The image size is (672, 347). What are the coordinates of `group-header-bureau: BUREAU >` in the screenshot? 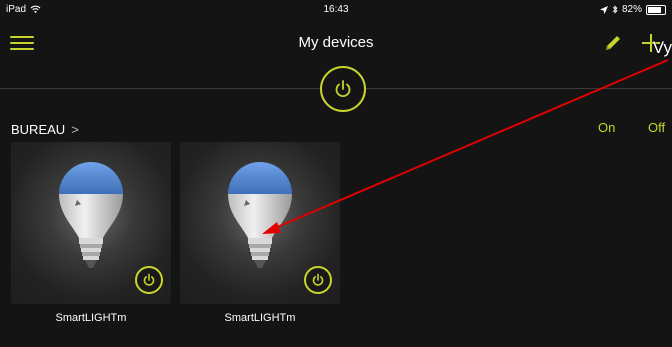 It's located at (45, 129).